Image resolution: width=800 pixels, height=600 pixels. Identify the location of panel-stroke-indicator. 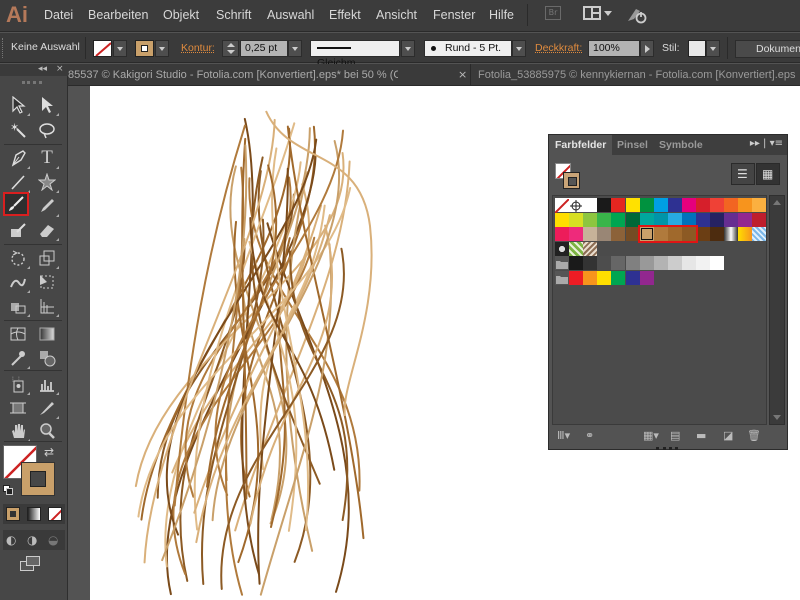
(571, 180).